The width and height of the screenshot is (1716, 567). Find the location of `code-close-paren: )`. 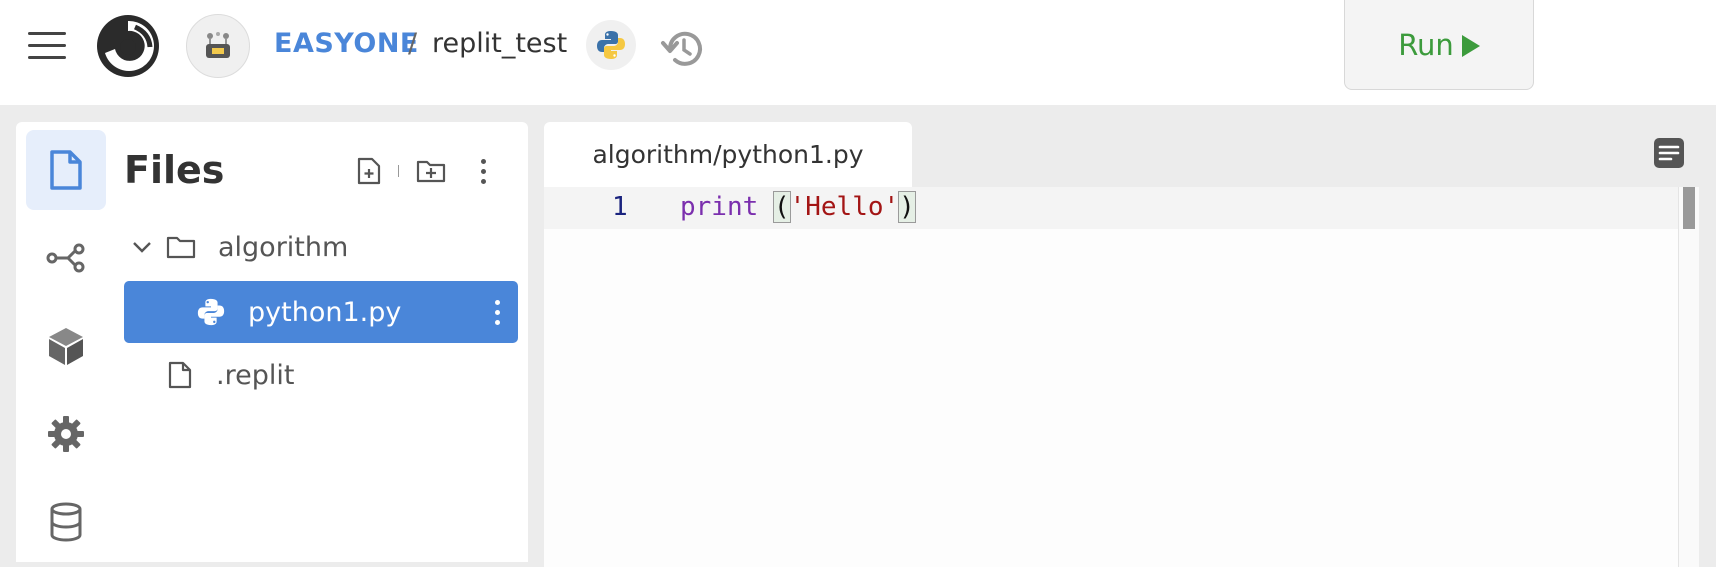

code-close-paren: ) is located at coordinates (907, 207).